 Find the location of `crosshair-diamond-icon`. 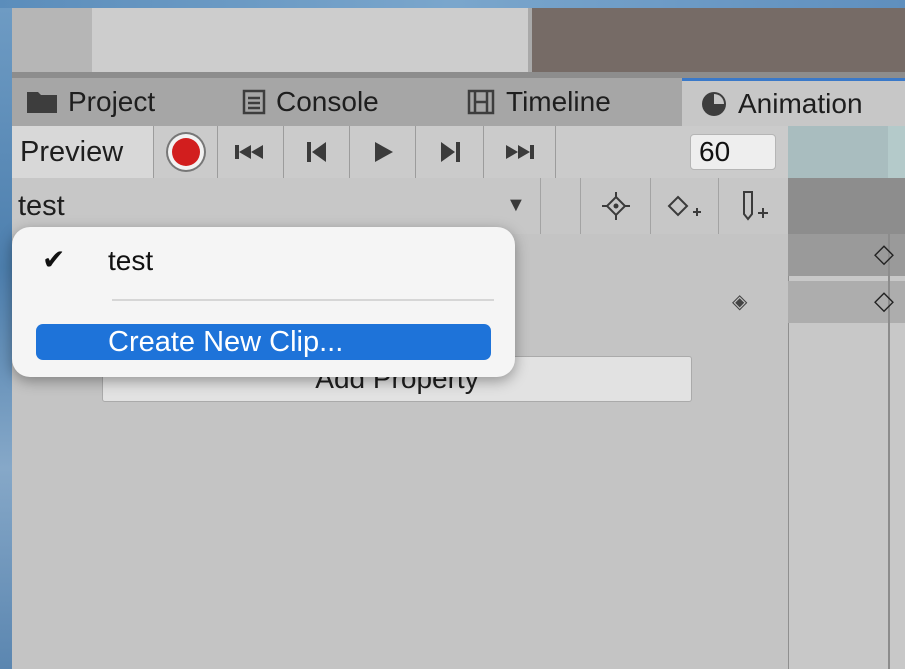

crosshair-diamond-icon is located at coordinates (615, 206).